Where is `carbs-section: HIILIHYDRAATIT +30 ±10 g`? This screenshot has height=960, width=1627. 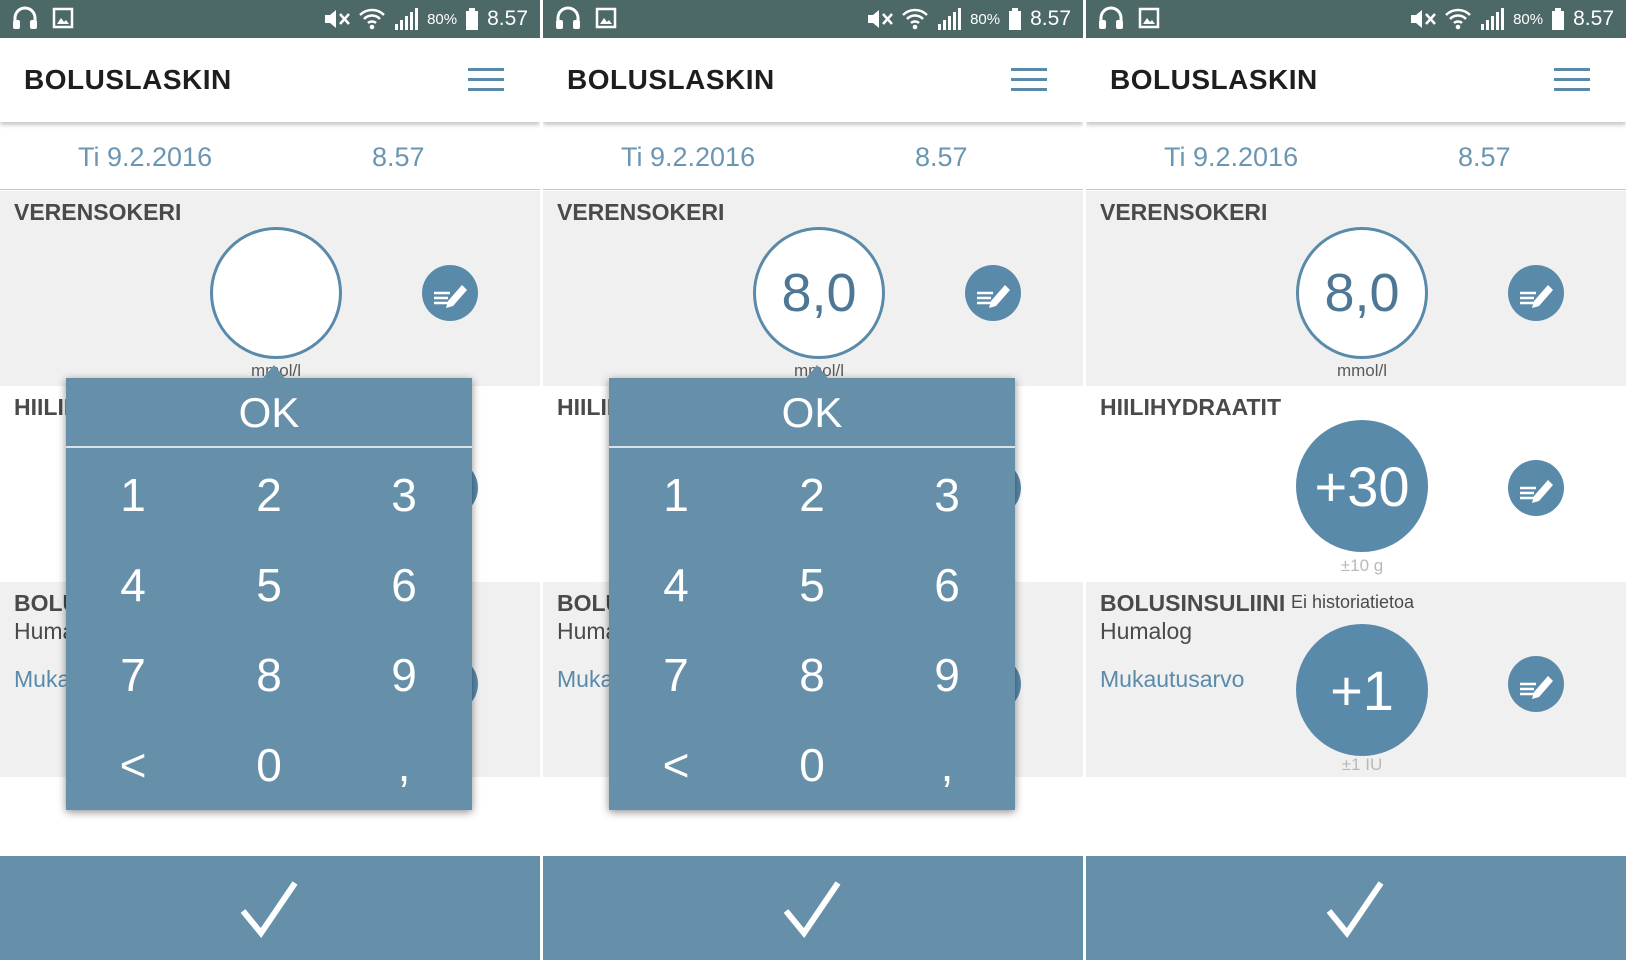
carbs-section: HIILIHYDRAATIT +30 ±10 g is located at coordinates (1356, 483).